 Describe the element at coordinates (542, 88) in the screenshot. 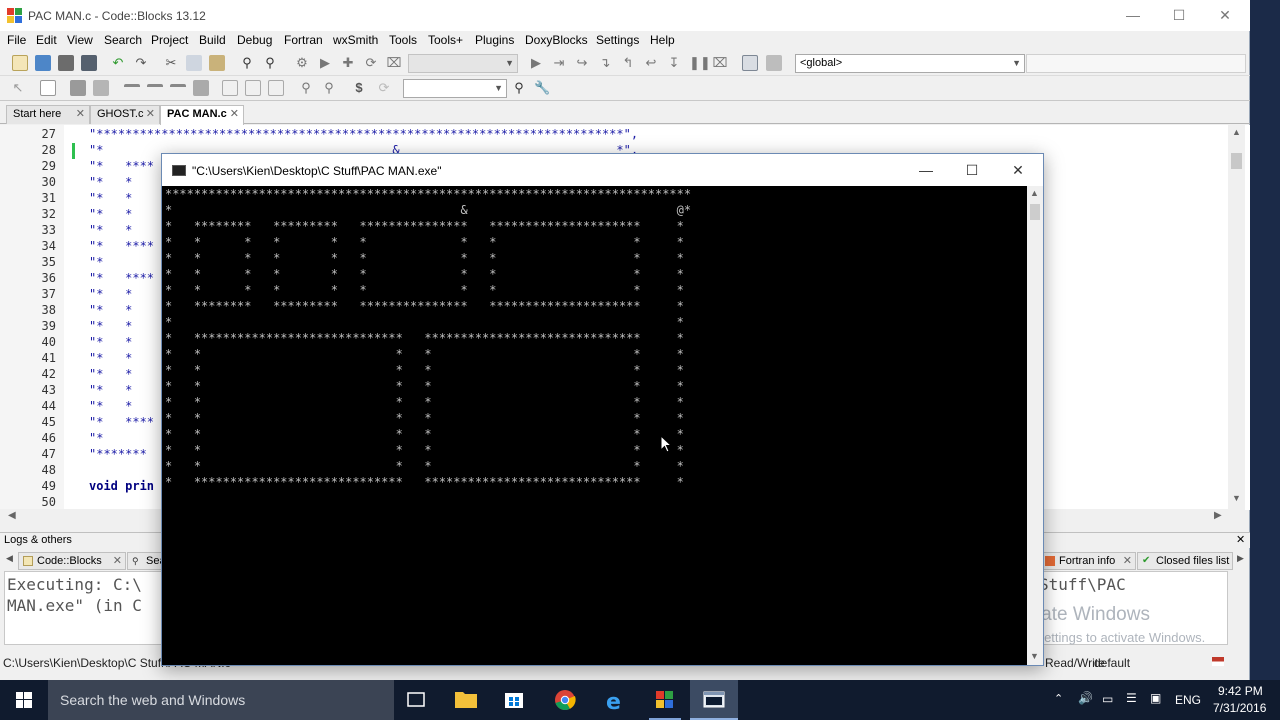

I see `wrench-icon: 🔧` at that location.